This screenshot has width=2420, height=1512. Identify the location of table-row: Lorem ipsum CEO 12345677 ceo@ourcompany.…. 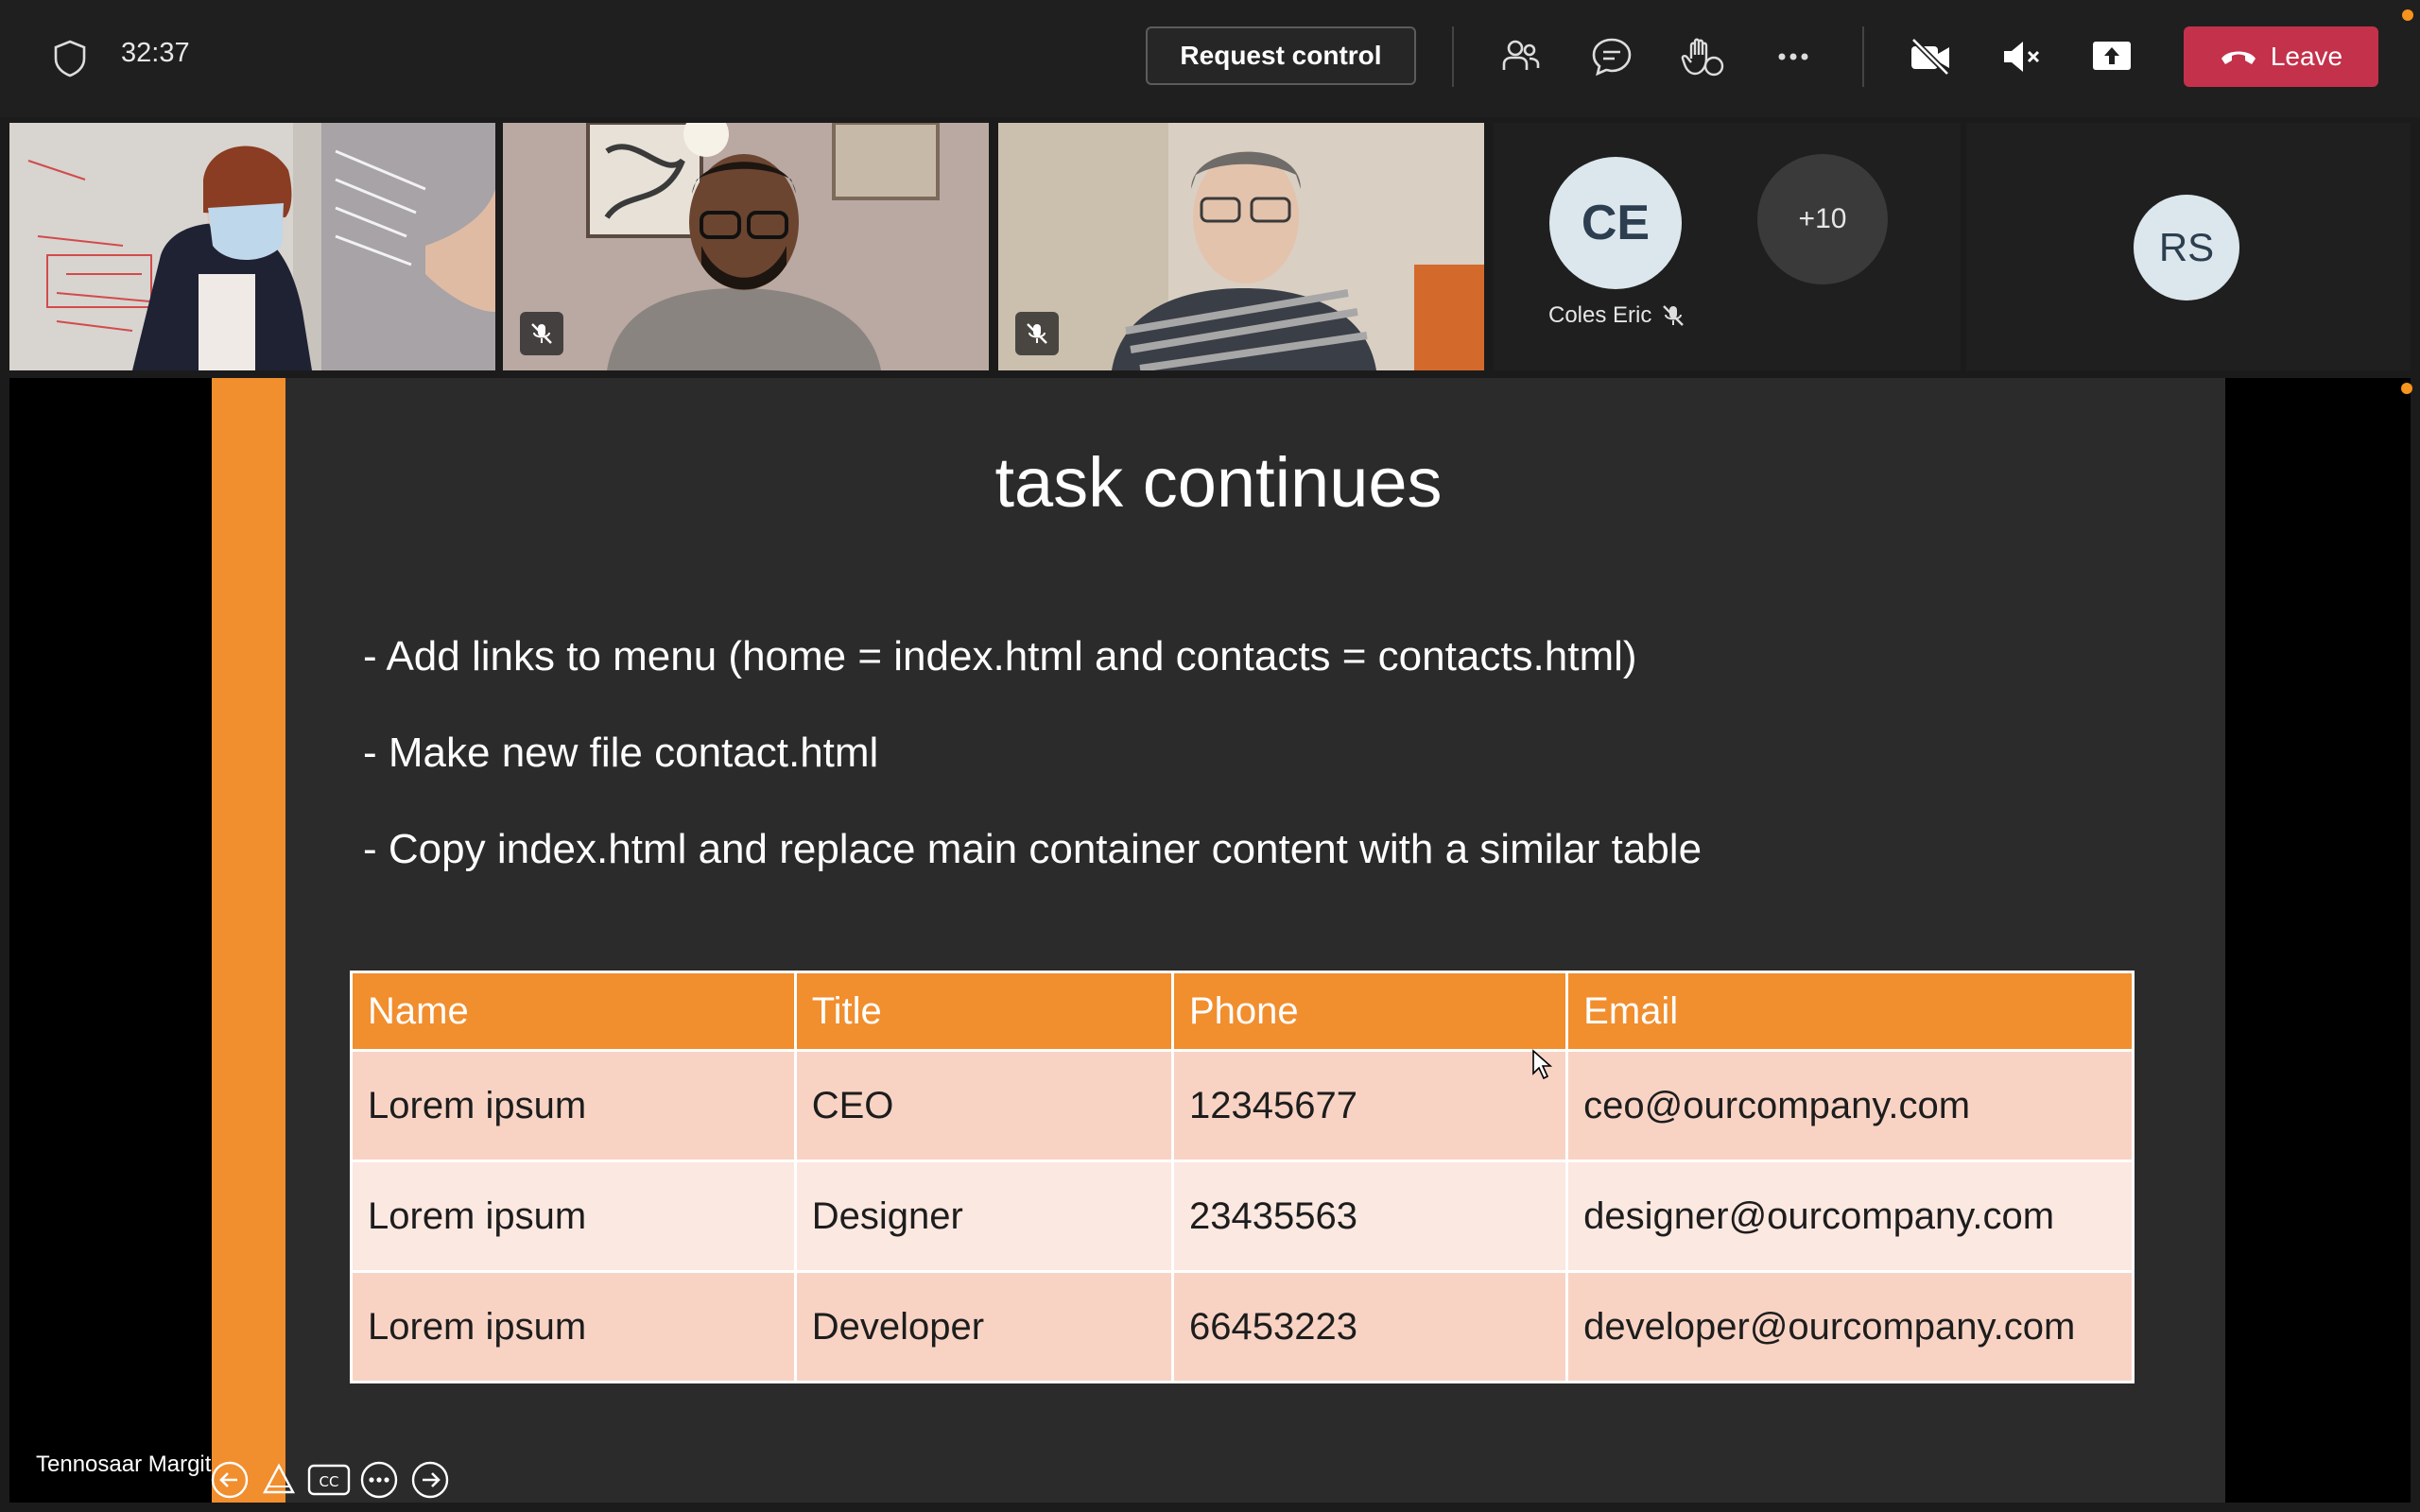
(1242, 1105).